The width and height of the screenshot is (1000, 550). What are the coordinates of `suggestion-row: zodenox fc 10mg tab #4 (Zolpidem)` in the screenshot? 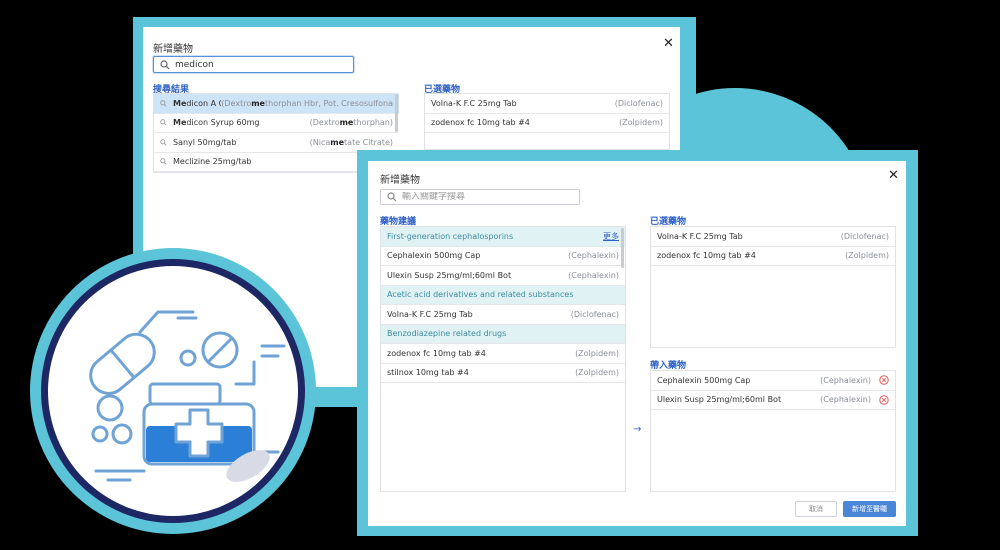 It's located at (503, 354).